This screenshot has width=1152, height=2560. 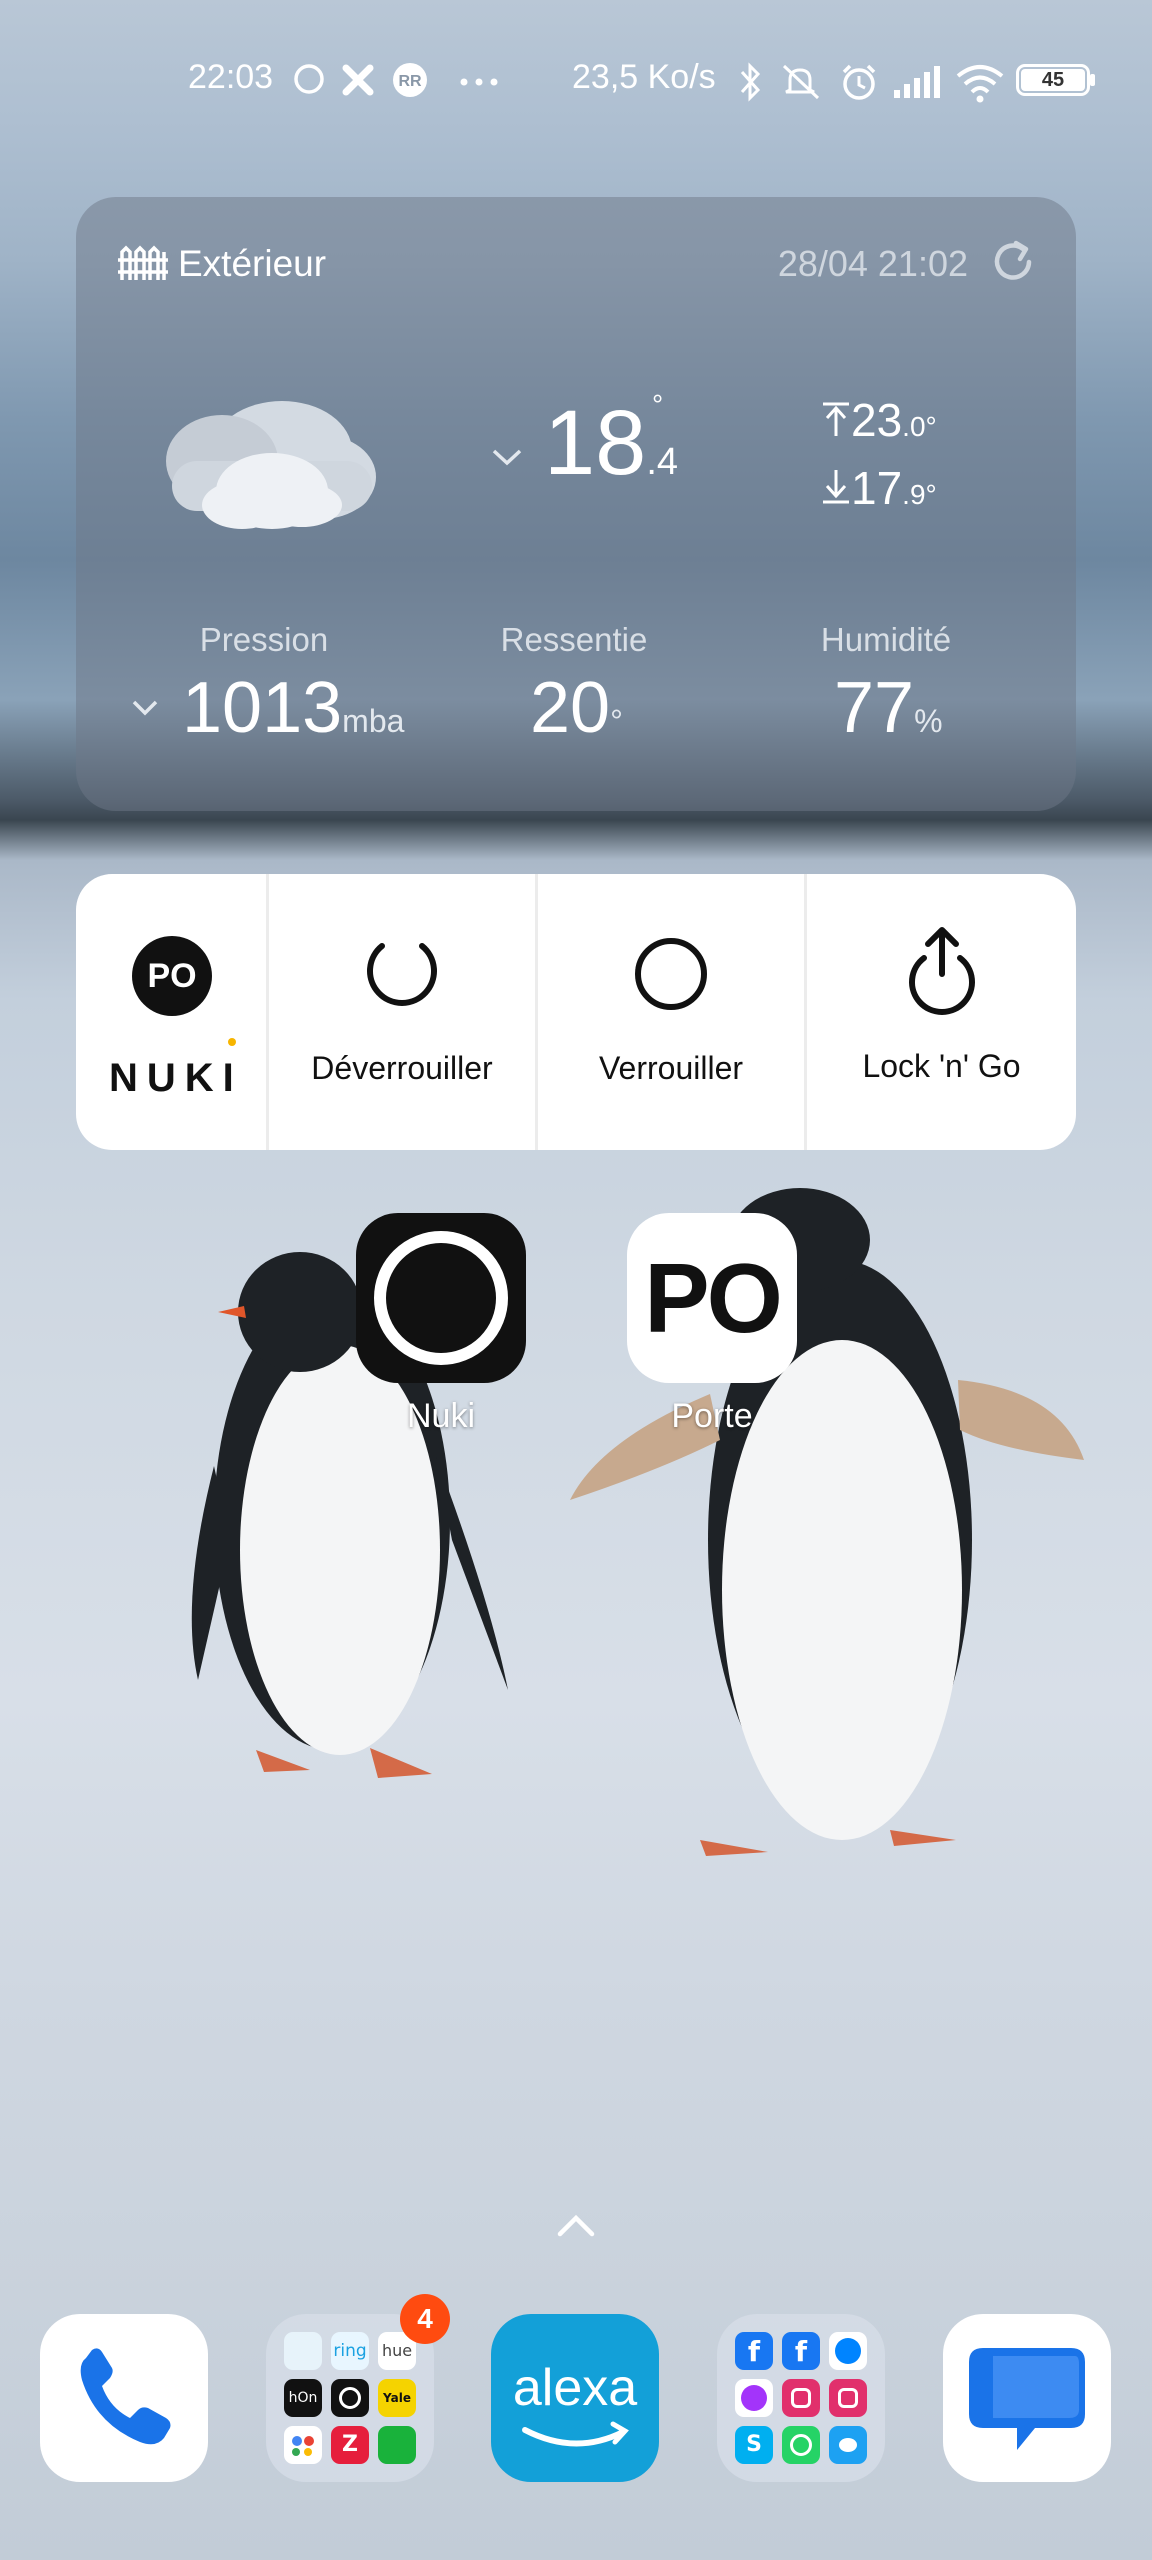 I want to click on skype-icon: S, so click(x=754, y=2445).